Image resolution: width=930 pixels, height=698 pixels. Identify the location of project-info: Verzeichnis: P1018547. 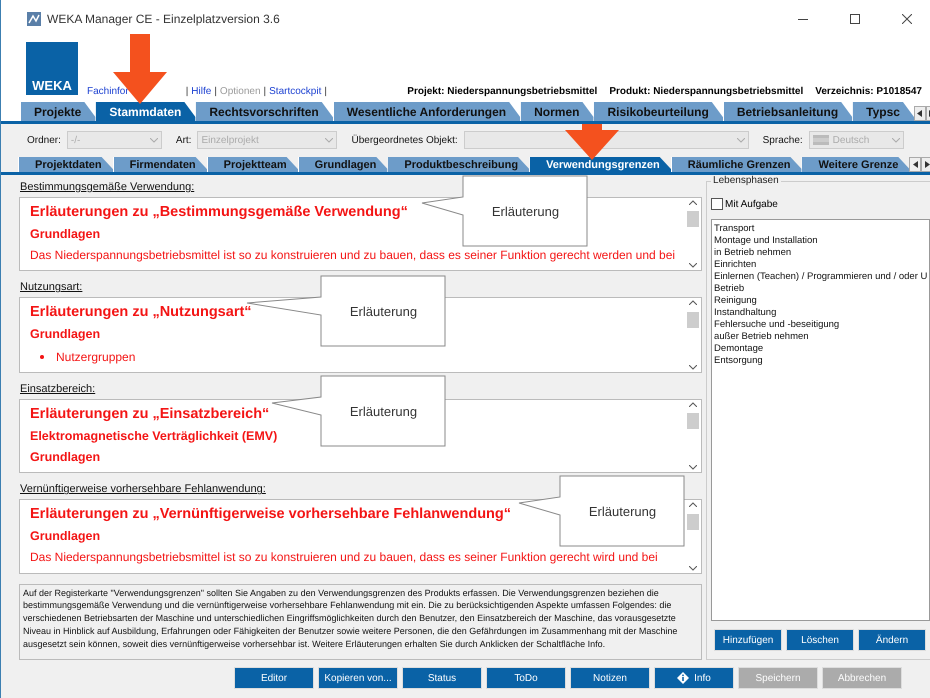
(868, 91).